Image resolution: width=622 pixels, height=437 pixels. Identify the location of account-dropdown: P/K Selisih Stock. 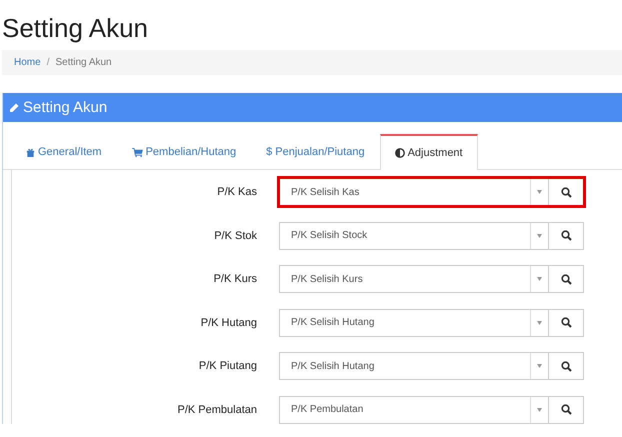
(414, 236).